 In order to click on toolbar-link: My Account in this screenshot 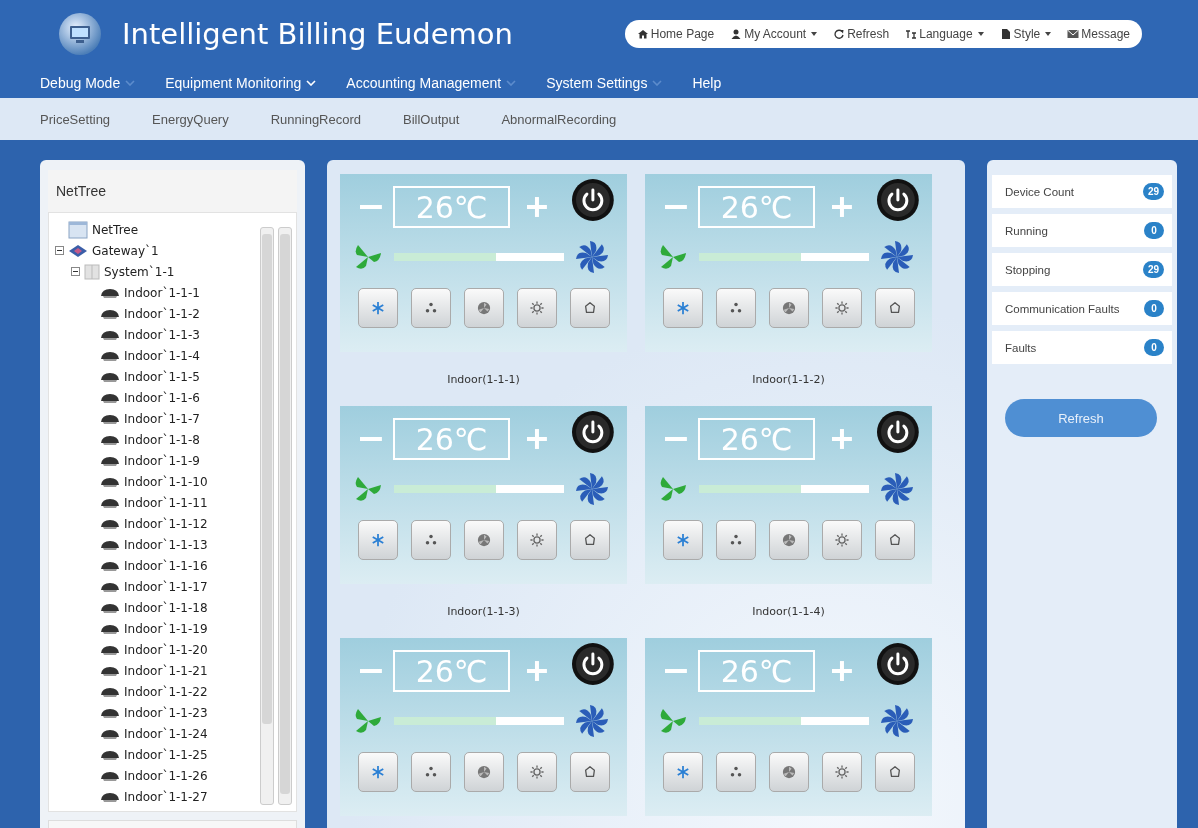, I will do `click(774, 34)`.